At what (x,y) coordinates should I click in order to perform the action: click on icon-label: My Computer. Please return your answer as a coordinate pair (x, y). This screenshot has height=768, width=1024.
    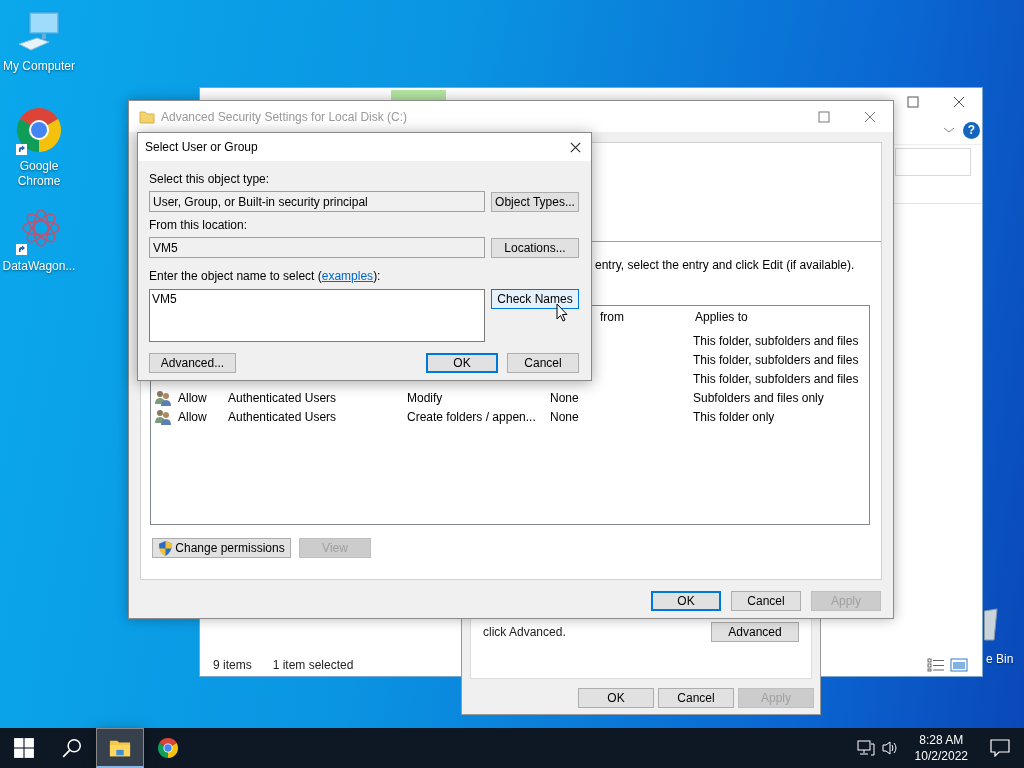
    Looking at the image, I should click on (39, 66).